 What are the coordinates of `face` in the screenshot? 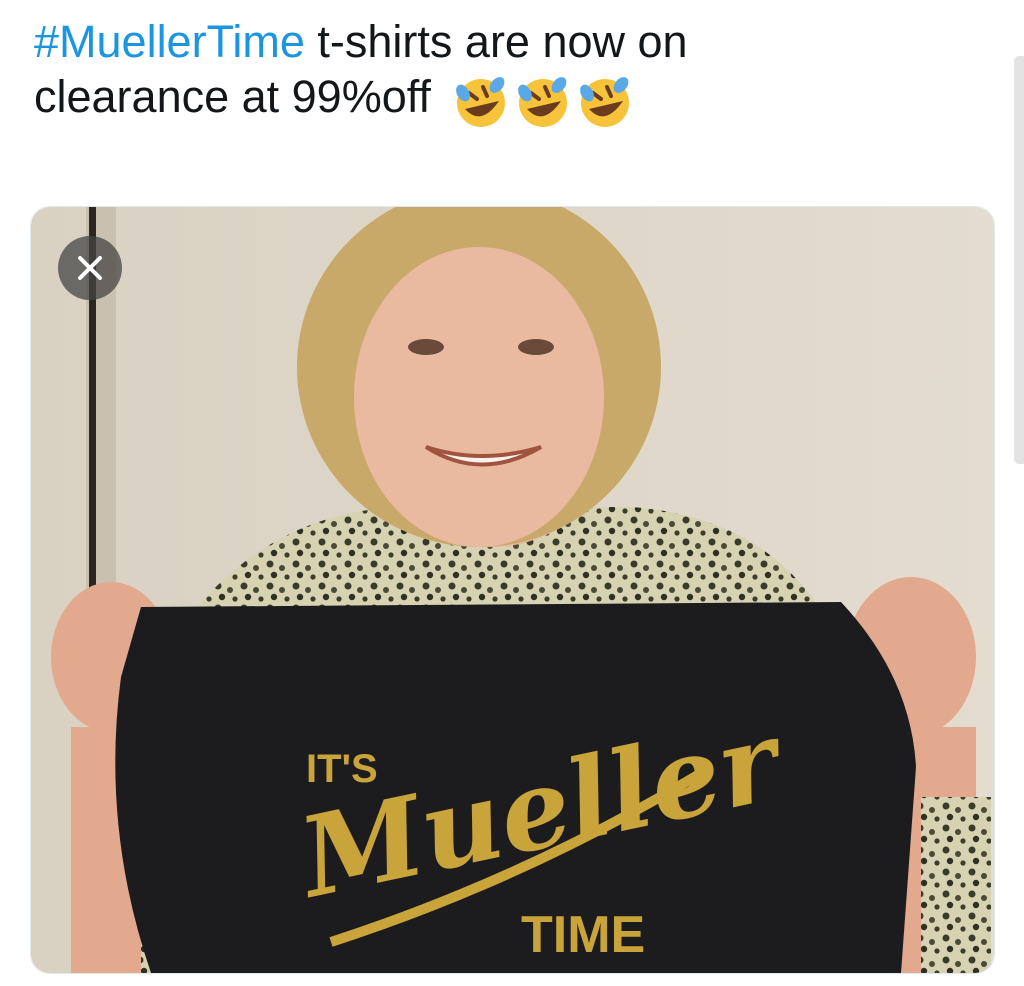 It's located at (479, 397).